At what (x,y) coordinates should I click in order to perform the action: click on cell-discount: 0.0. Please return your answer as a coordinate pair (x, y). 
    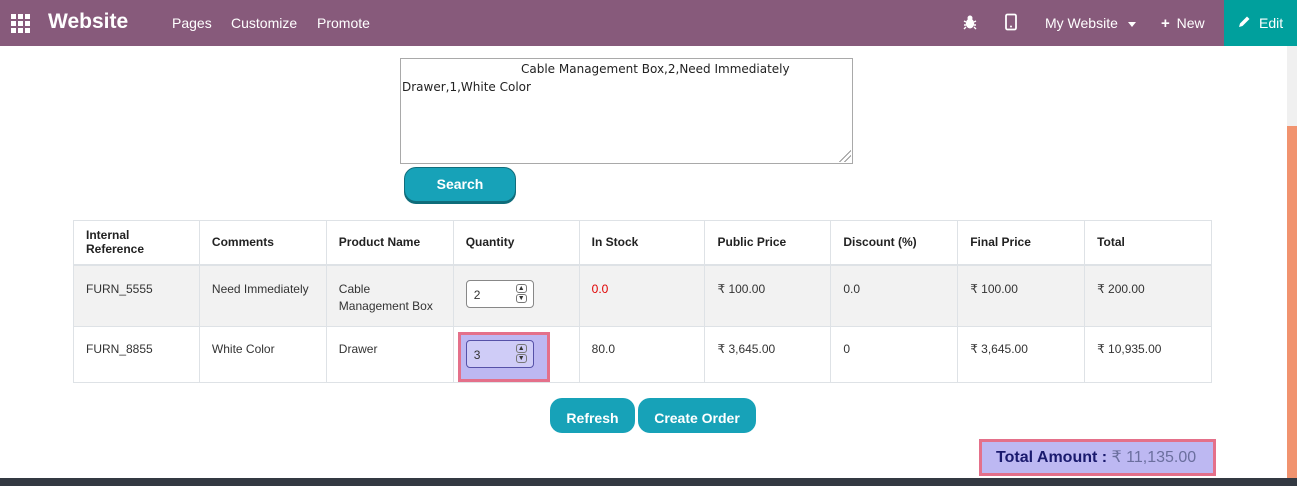
    Looking at the image, I should click on (894, 295).